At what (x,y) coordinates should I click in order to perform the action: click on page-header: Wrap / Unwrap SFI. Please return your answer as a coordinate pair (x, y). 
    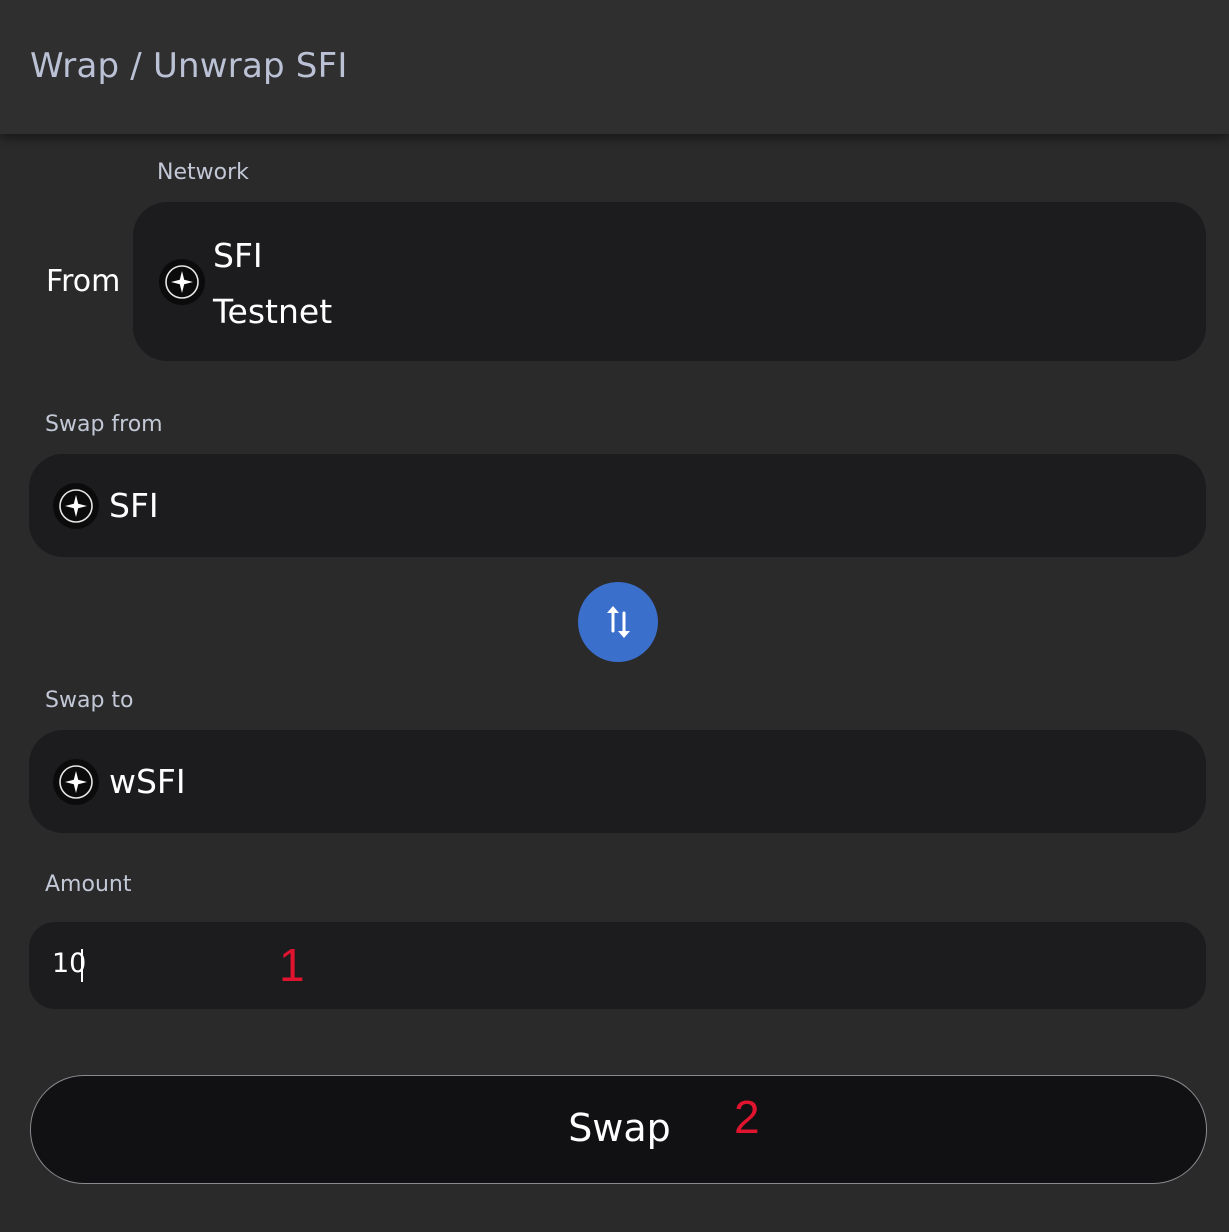
    Looking at the image, I should click on (614, 67).